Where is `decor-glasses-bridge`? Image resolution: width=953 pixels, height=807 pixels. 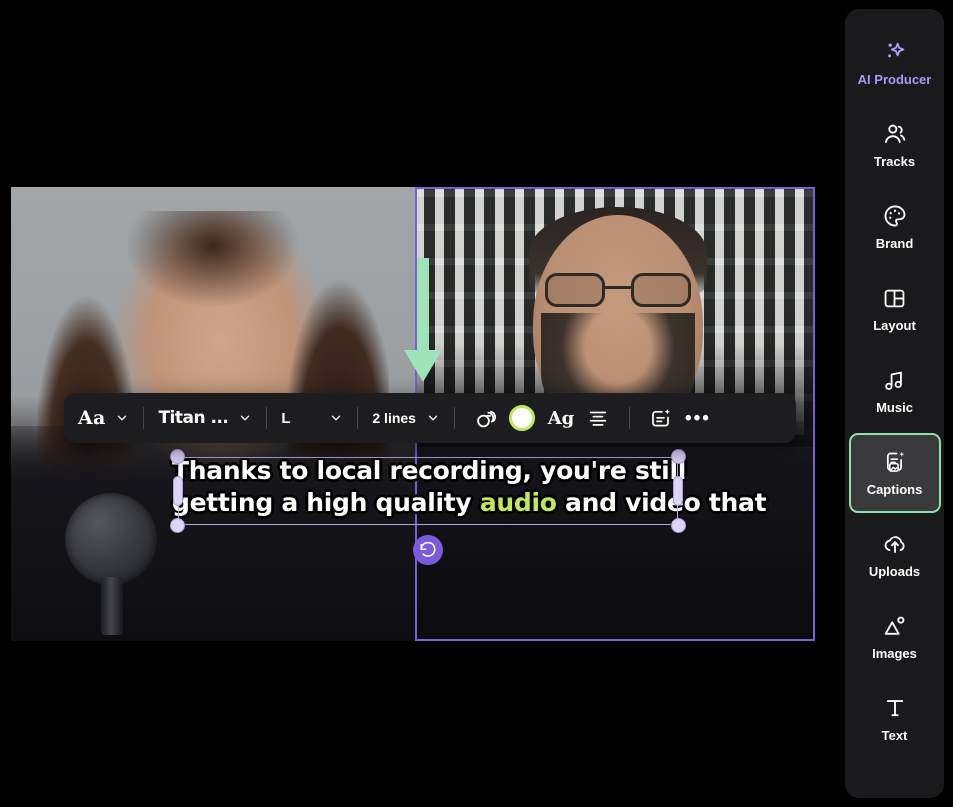
decor-glasses-bridge is located at coordinates (618, 287).